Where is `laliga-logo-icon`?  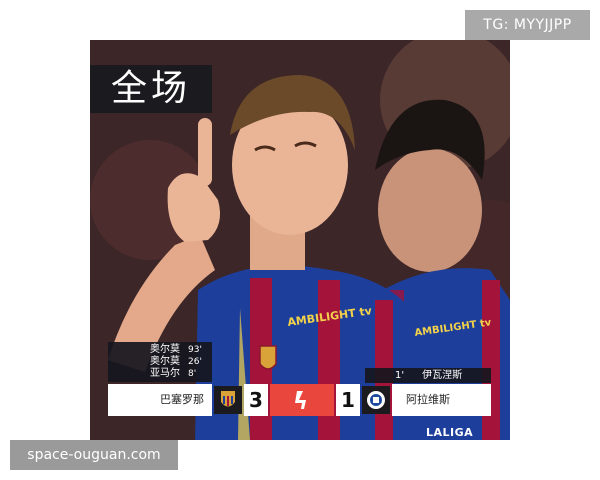 laliga-logo-icon is located at coordinates (302, 400).